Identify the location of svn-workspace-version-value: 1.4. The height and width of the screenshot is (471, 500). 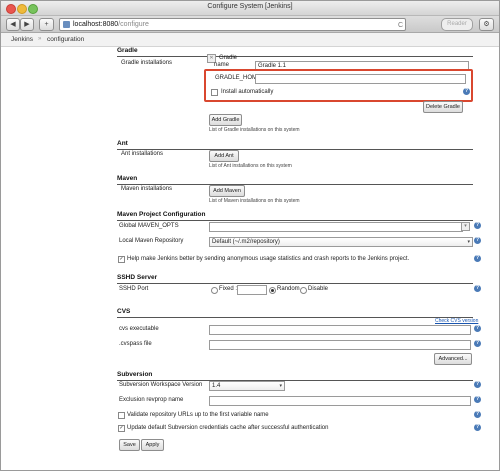
(216, 386).